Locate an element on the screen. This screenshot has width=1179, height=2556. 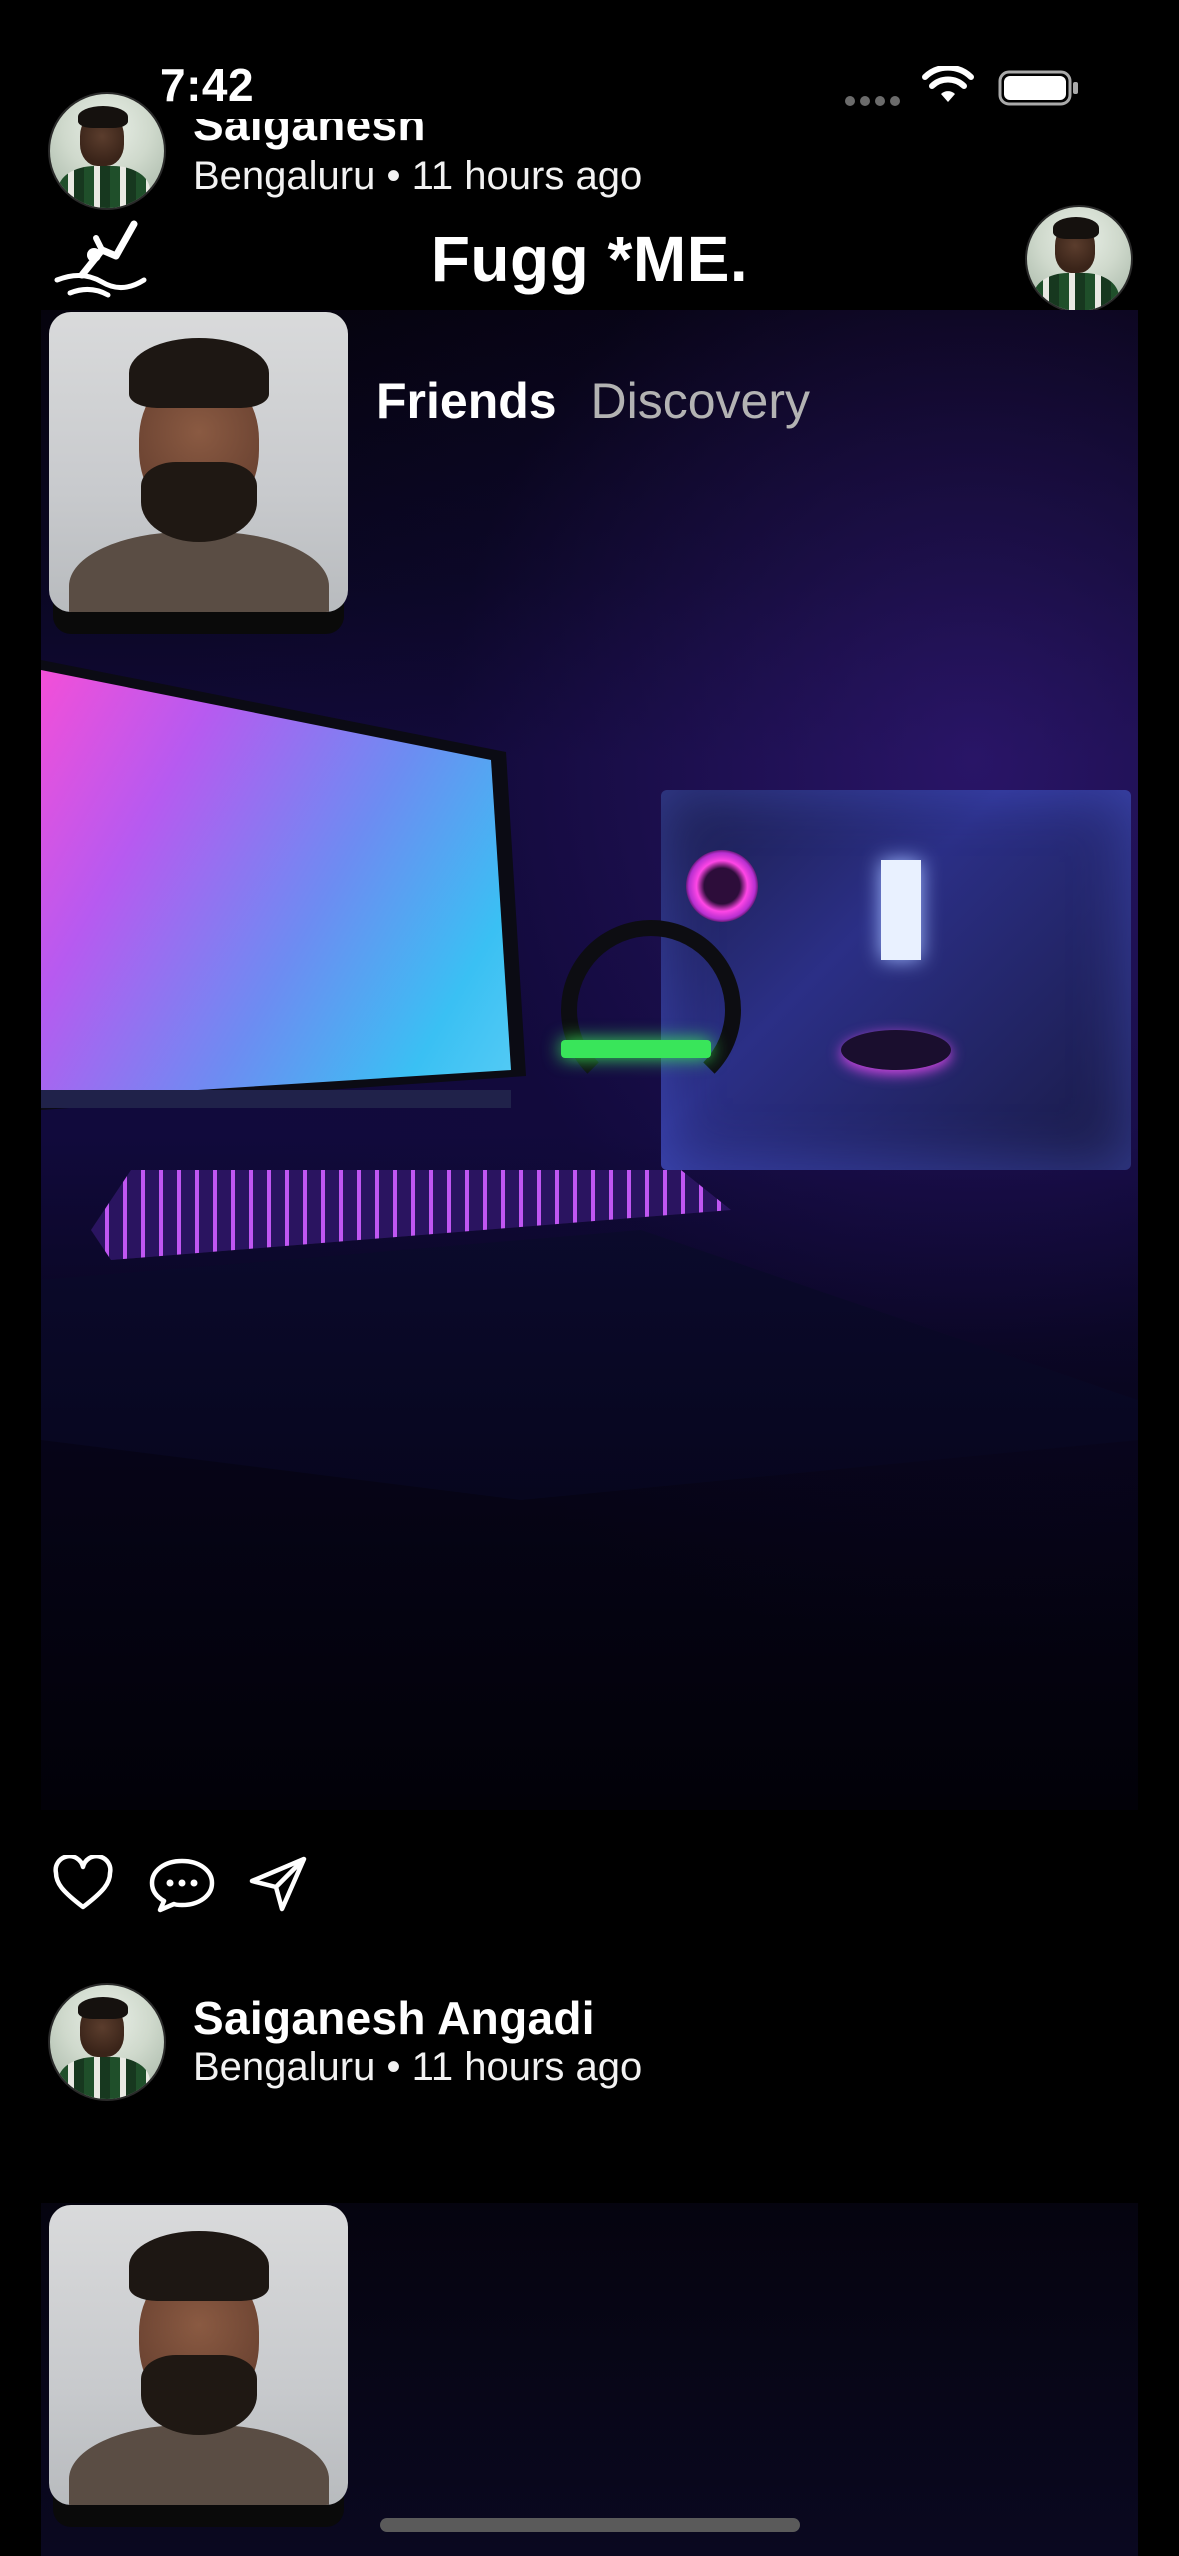
feed-tabs: Friends Discovery is located at coordinates (593, 401).